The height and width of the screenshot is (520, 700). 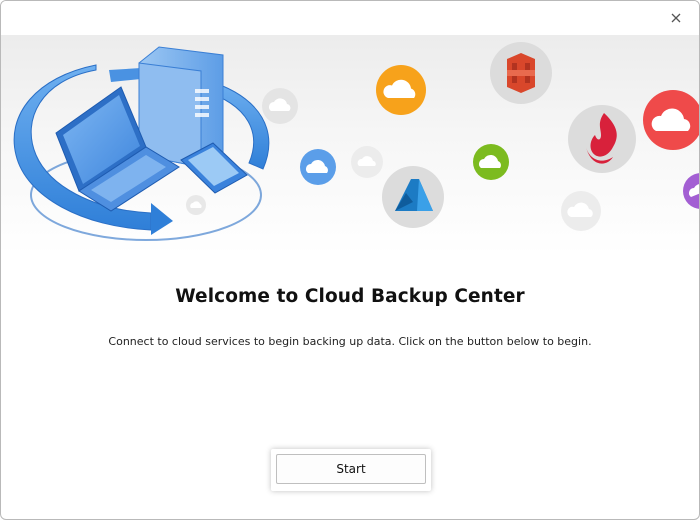 I want to click on cloud-icon-orange, so click(x=401, y=90).